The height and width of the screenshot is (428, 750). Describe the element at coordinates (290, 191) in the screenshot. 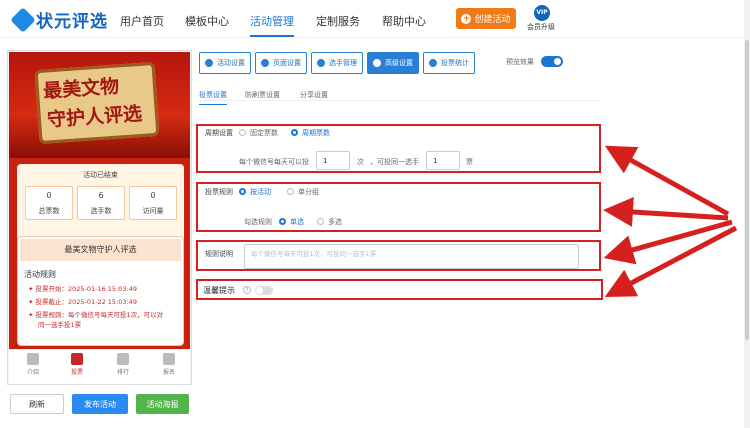

I see `radio-single-group` at that location.